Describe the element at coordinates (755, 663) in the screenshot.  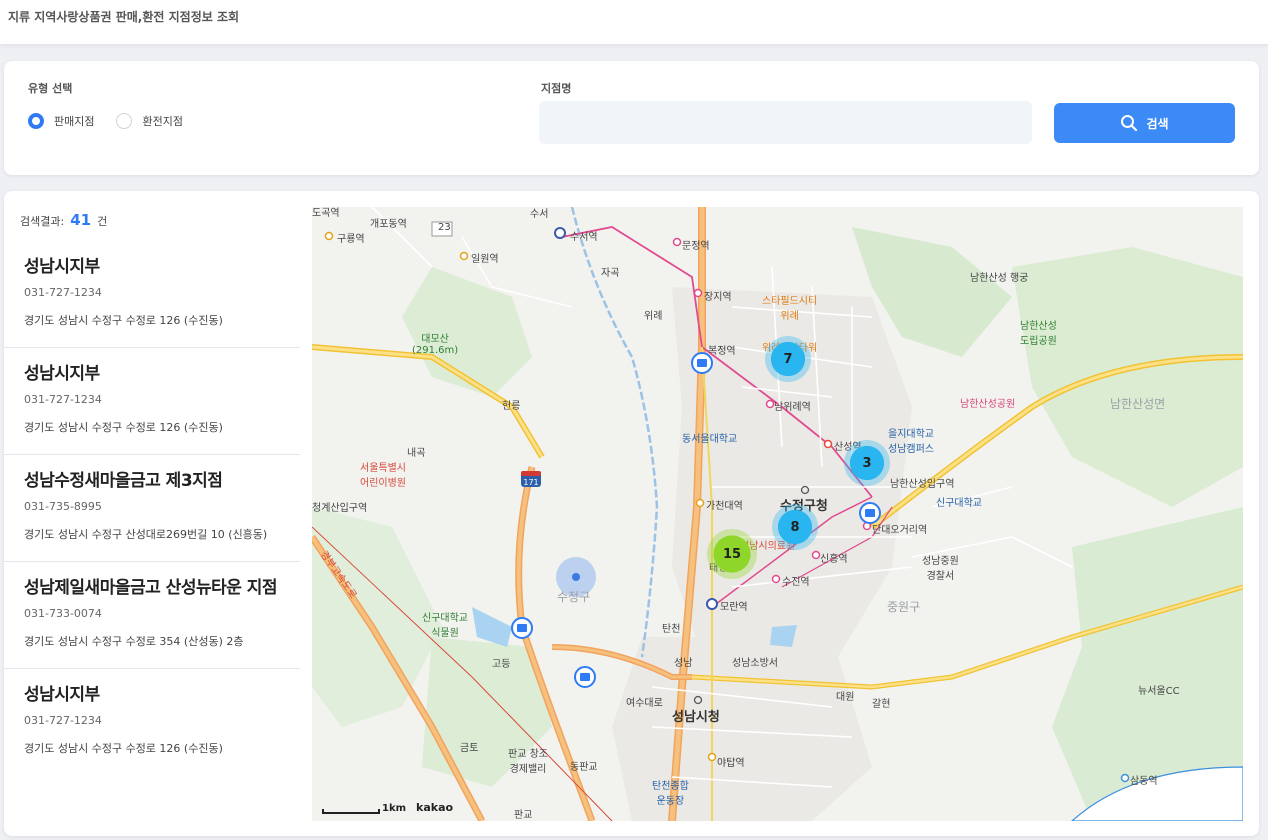
I see `map-label-fire: 성남소방서` at that location.